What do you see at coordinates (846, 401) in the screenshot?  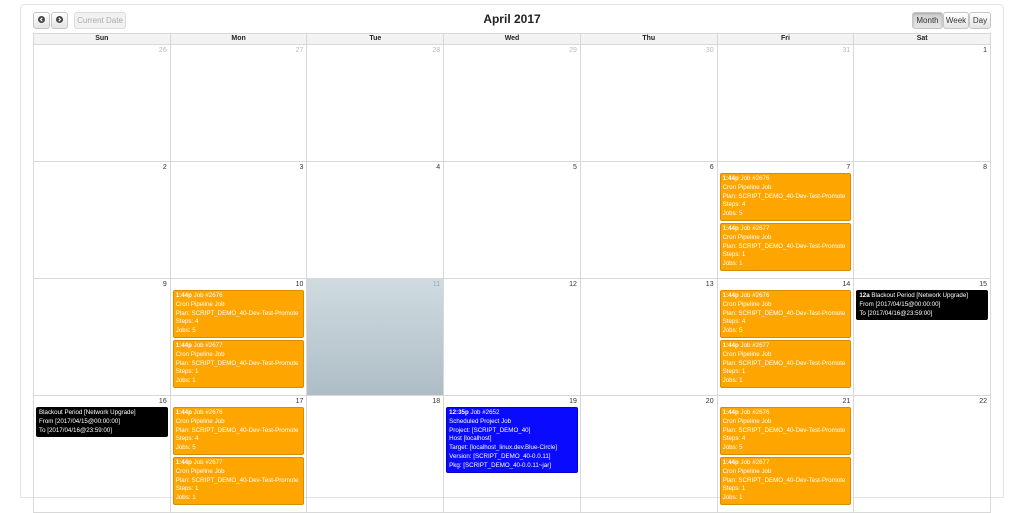 I see `day-number: 21` at bounding box center [846, 401].